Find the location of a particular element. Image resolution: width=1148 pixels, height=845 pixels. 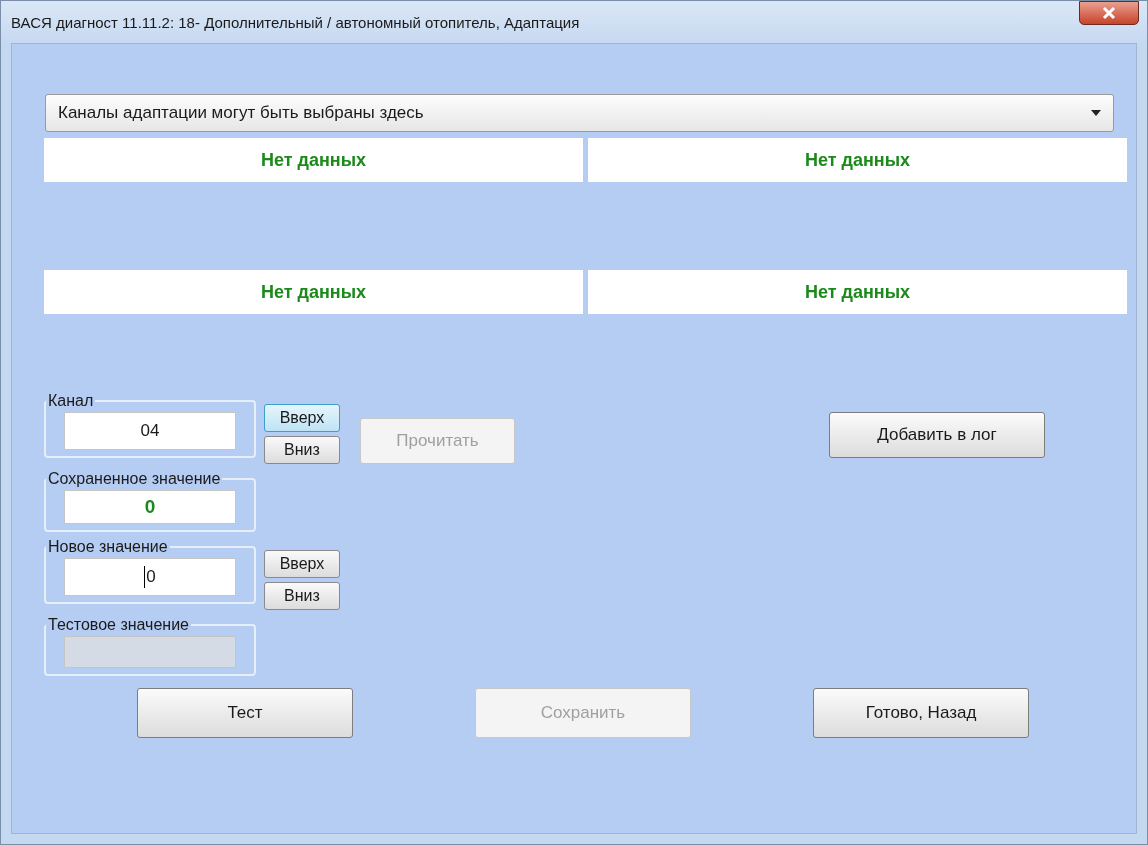

dialog-button: Тест is located at coordinates (245, 713).